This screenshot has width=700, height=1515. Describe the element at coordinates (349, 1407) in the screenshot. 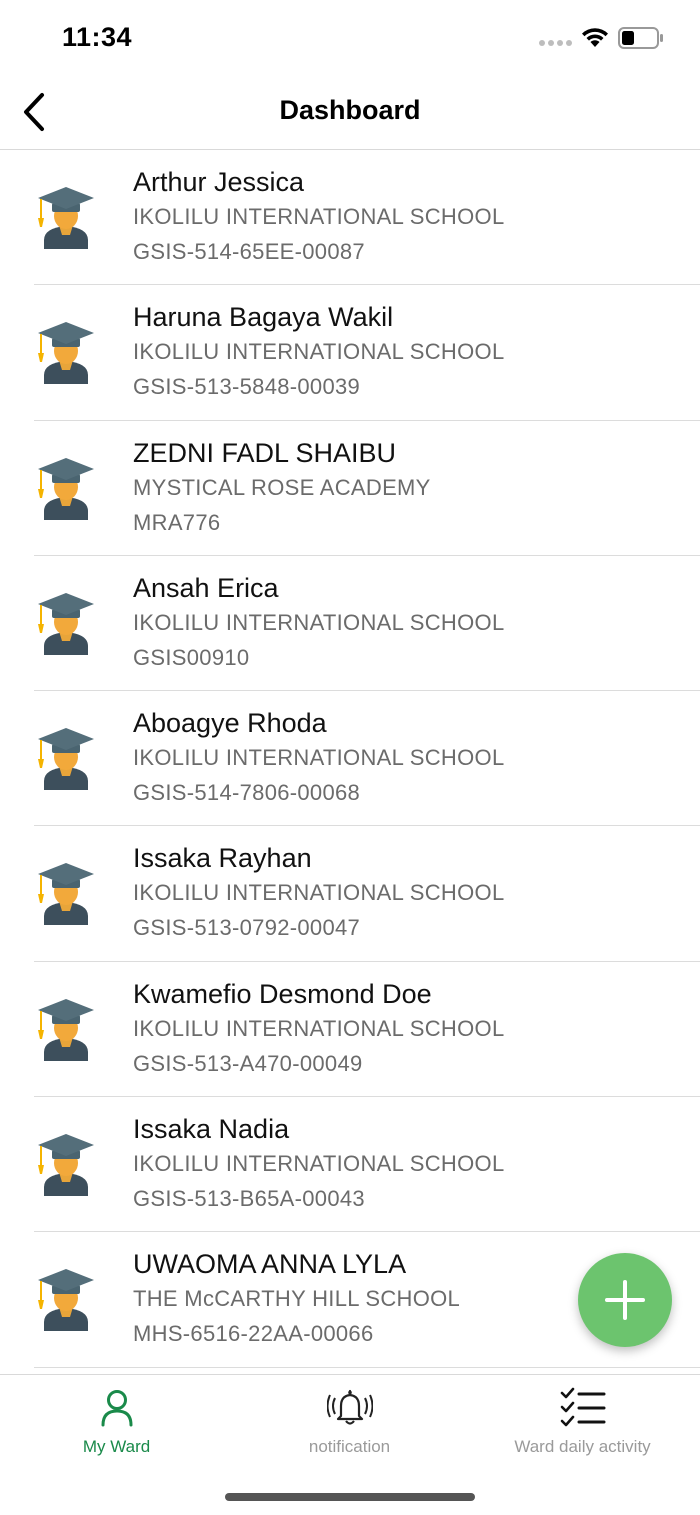

I see `bell-icon` at that location.